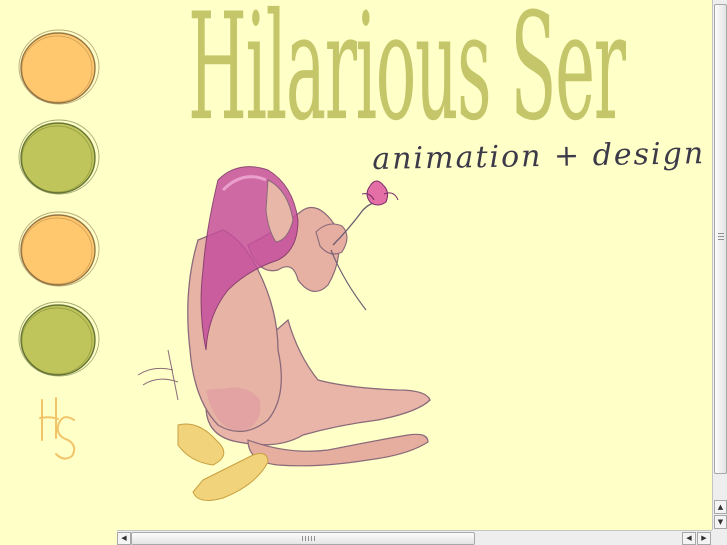 Image resolution: width=727 pixels, height=545 pixels. I want to click on arrow-right-icon: ▶, so click(704, 538).